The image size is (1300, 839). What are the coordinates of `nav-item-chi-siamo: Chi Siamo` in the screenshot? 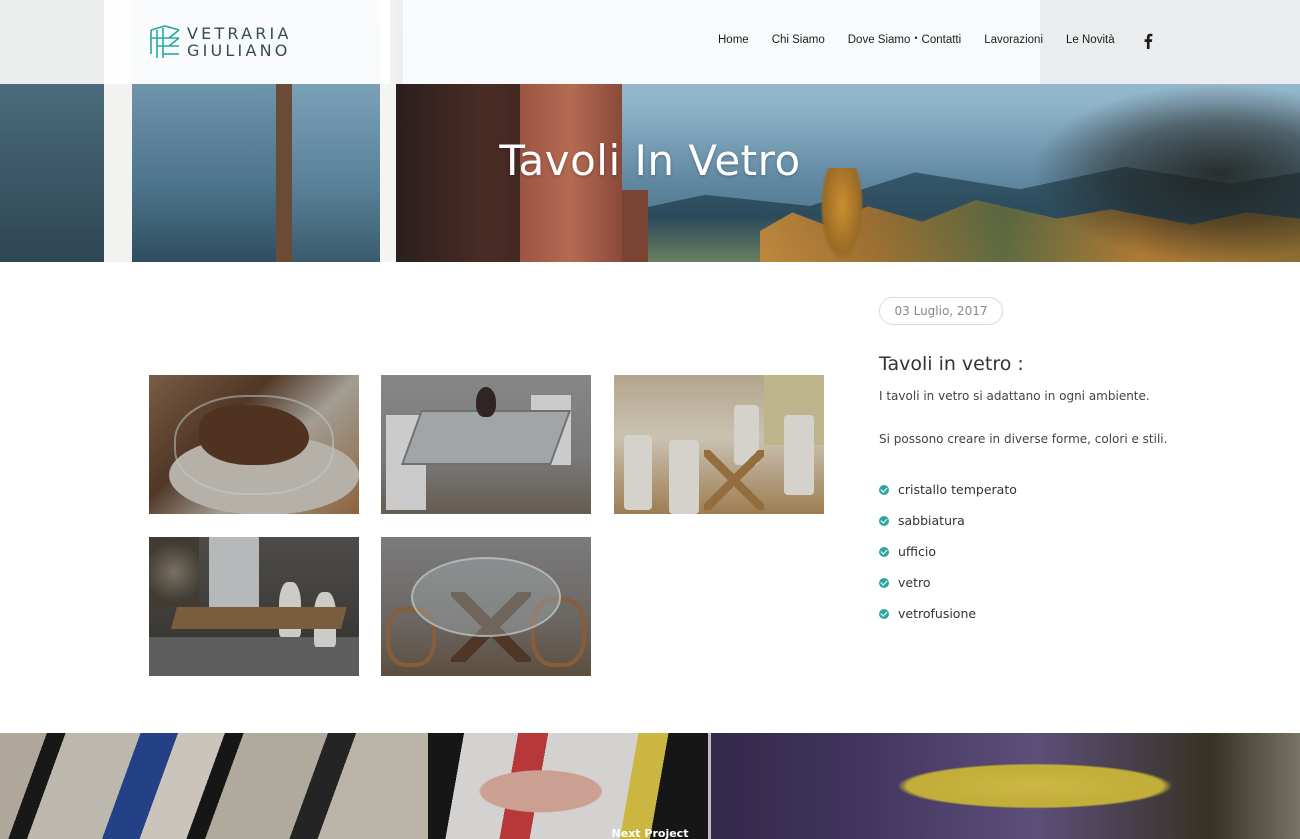 It's located at (798, 40).